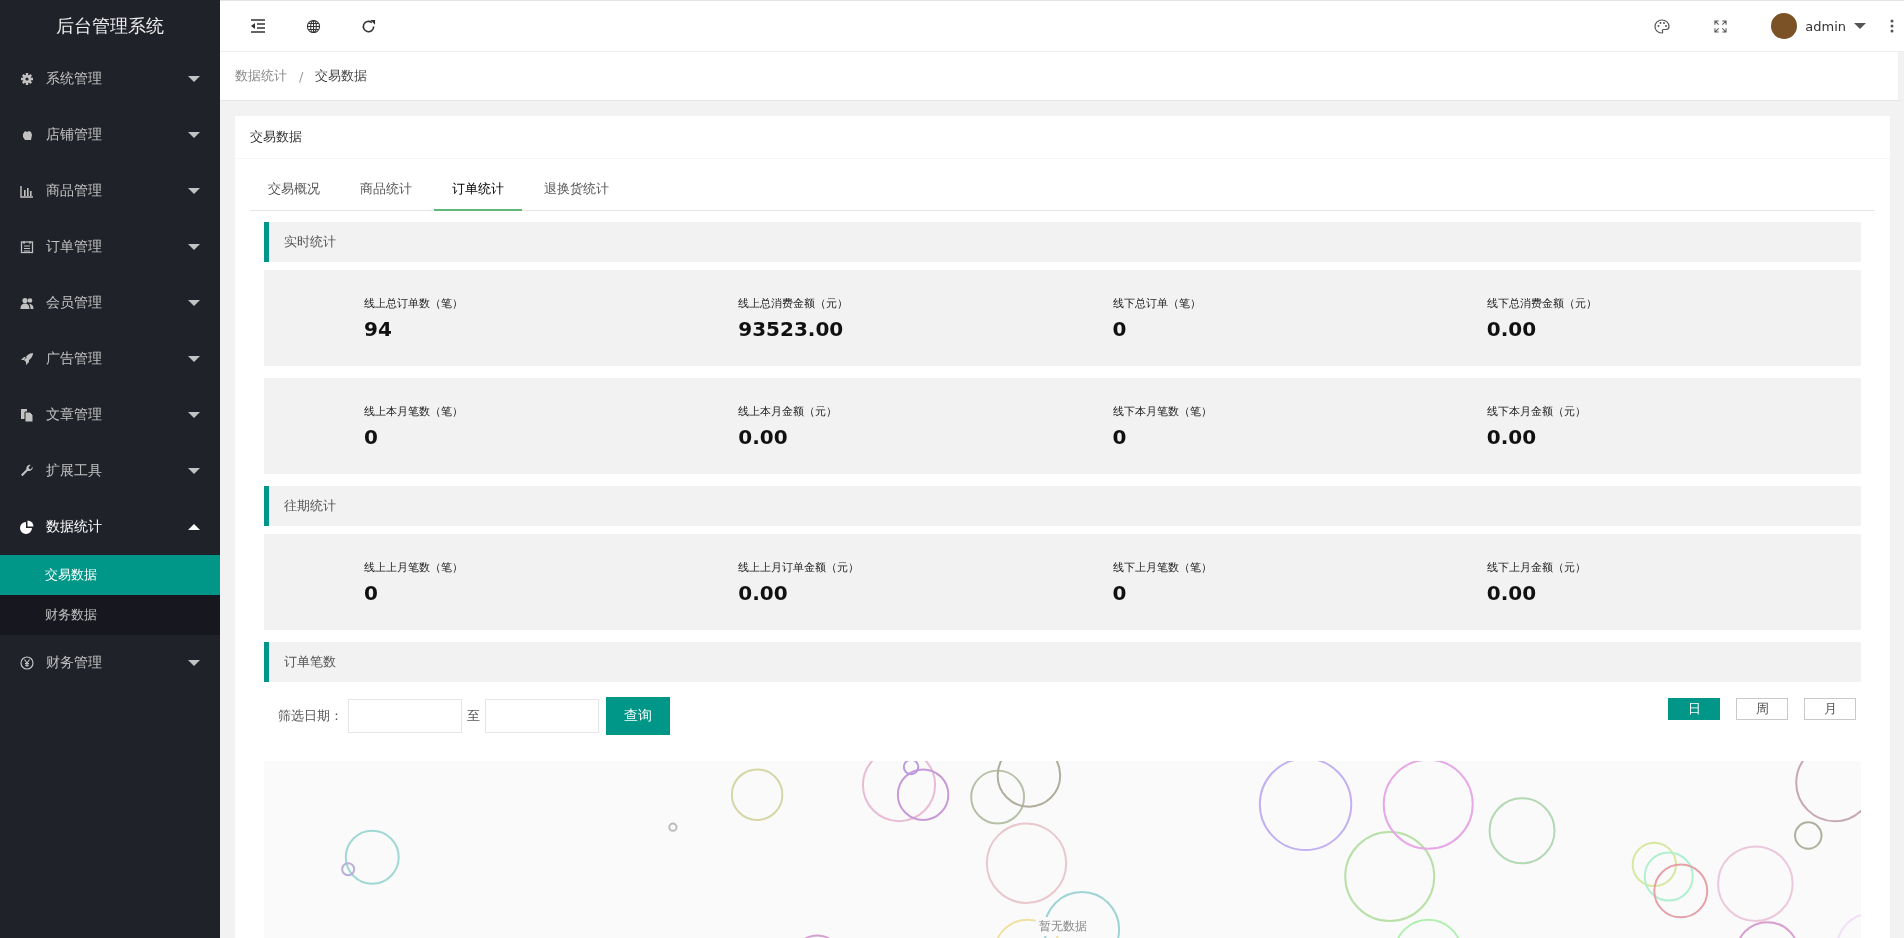  I want to click on stat-label: 线上上月笔数（笔）, so click(414, 567).